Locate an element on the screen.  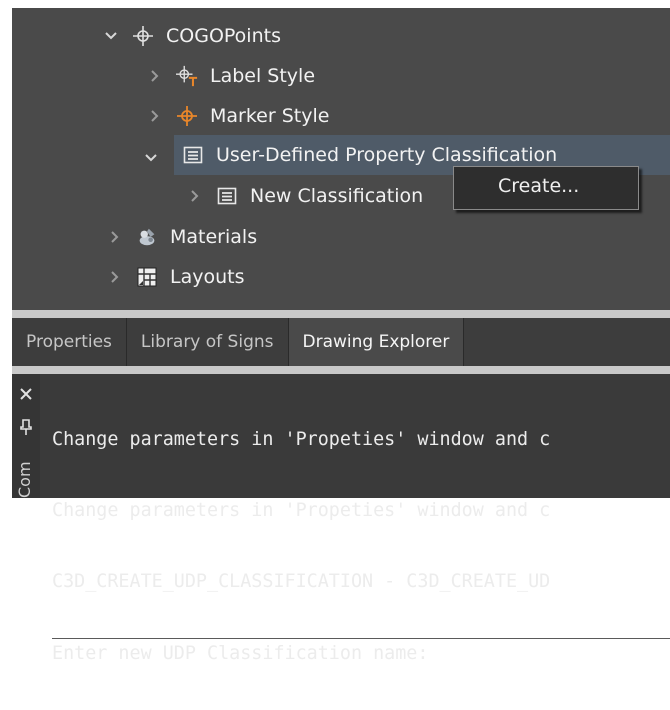
tree-item-label-style: Label Style is located at coordinates (231, 76).